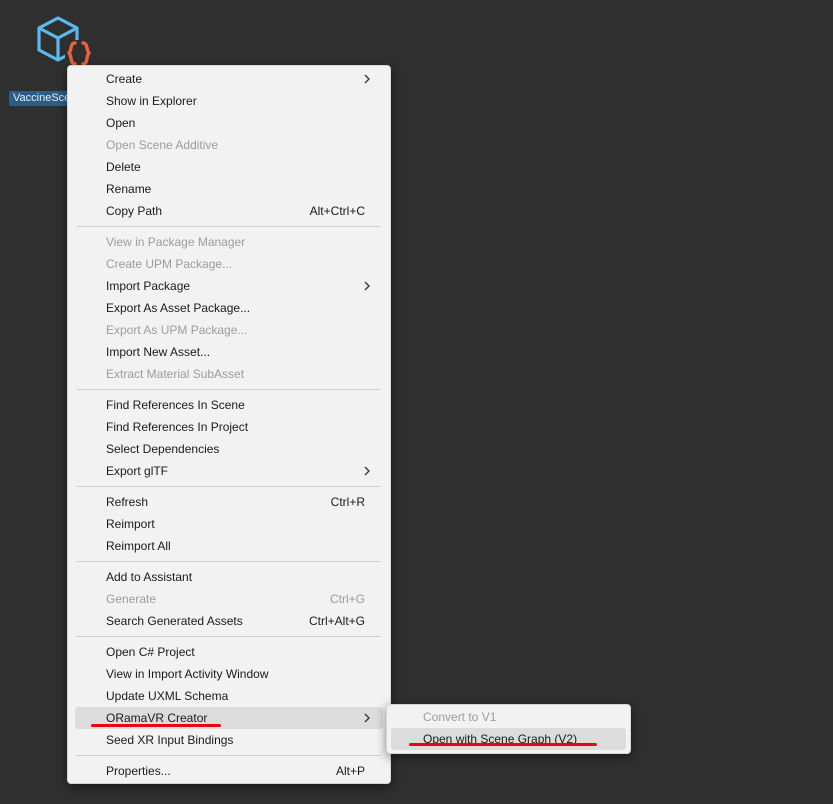 The image size is (833, 804). What do you see at coordinates (129, 189) in the screenshot?
I see `menu-item-label: Rename` at bounding box center [129, 189].